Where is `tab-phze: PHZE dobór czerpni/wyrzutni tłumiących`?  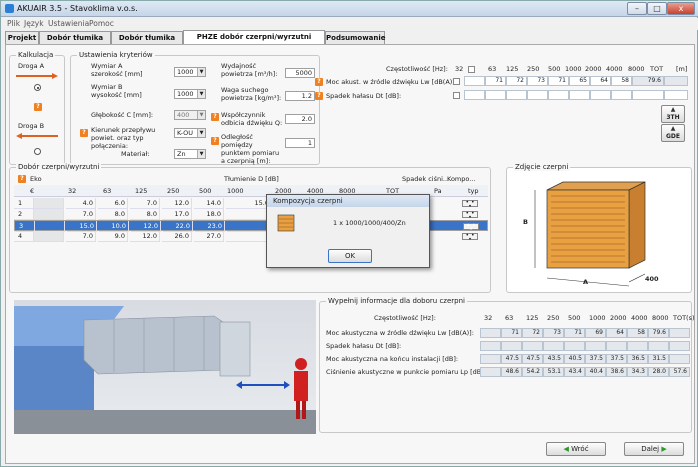 tab-phze: PHZE dobór czerpni/wyrzutni tłumiących is located at coordinates (254, 41).